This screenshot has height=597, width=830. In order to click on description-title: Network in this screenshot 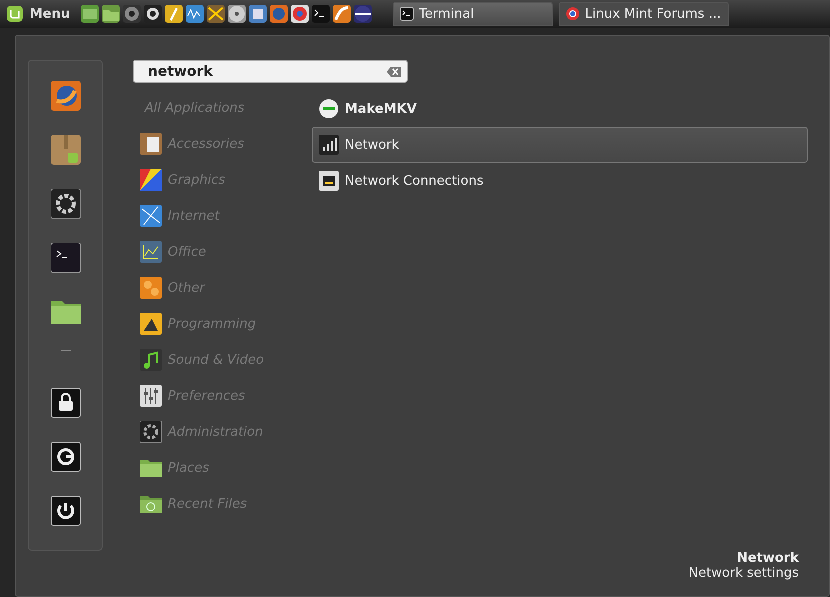, I will do `click(768, 558)`.